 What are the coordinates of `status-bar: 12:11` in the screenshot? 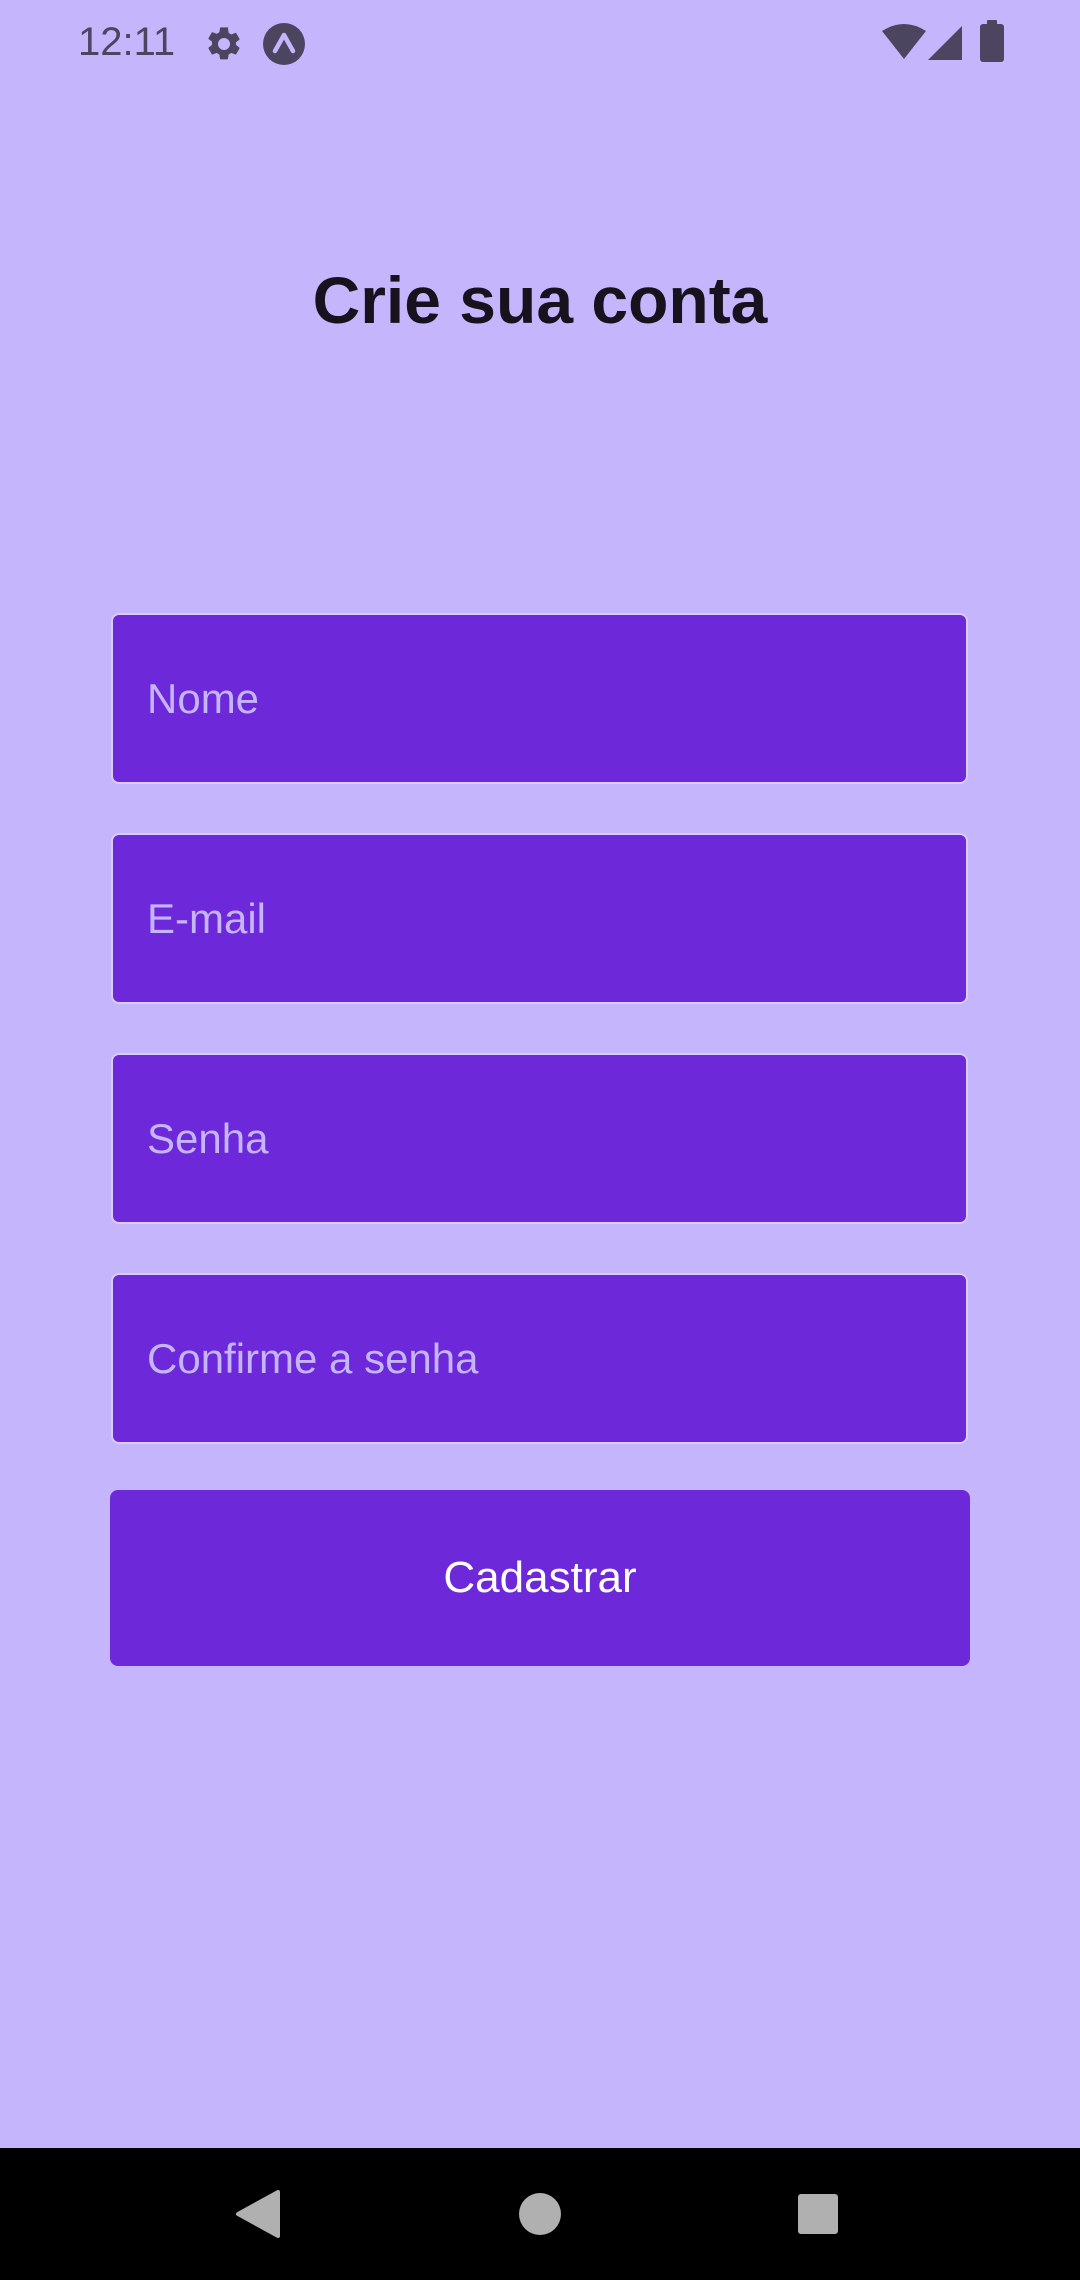 It's located at (540, 44).